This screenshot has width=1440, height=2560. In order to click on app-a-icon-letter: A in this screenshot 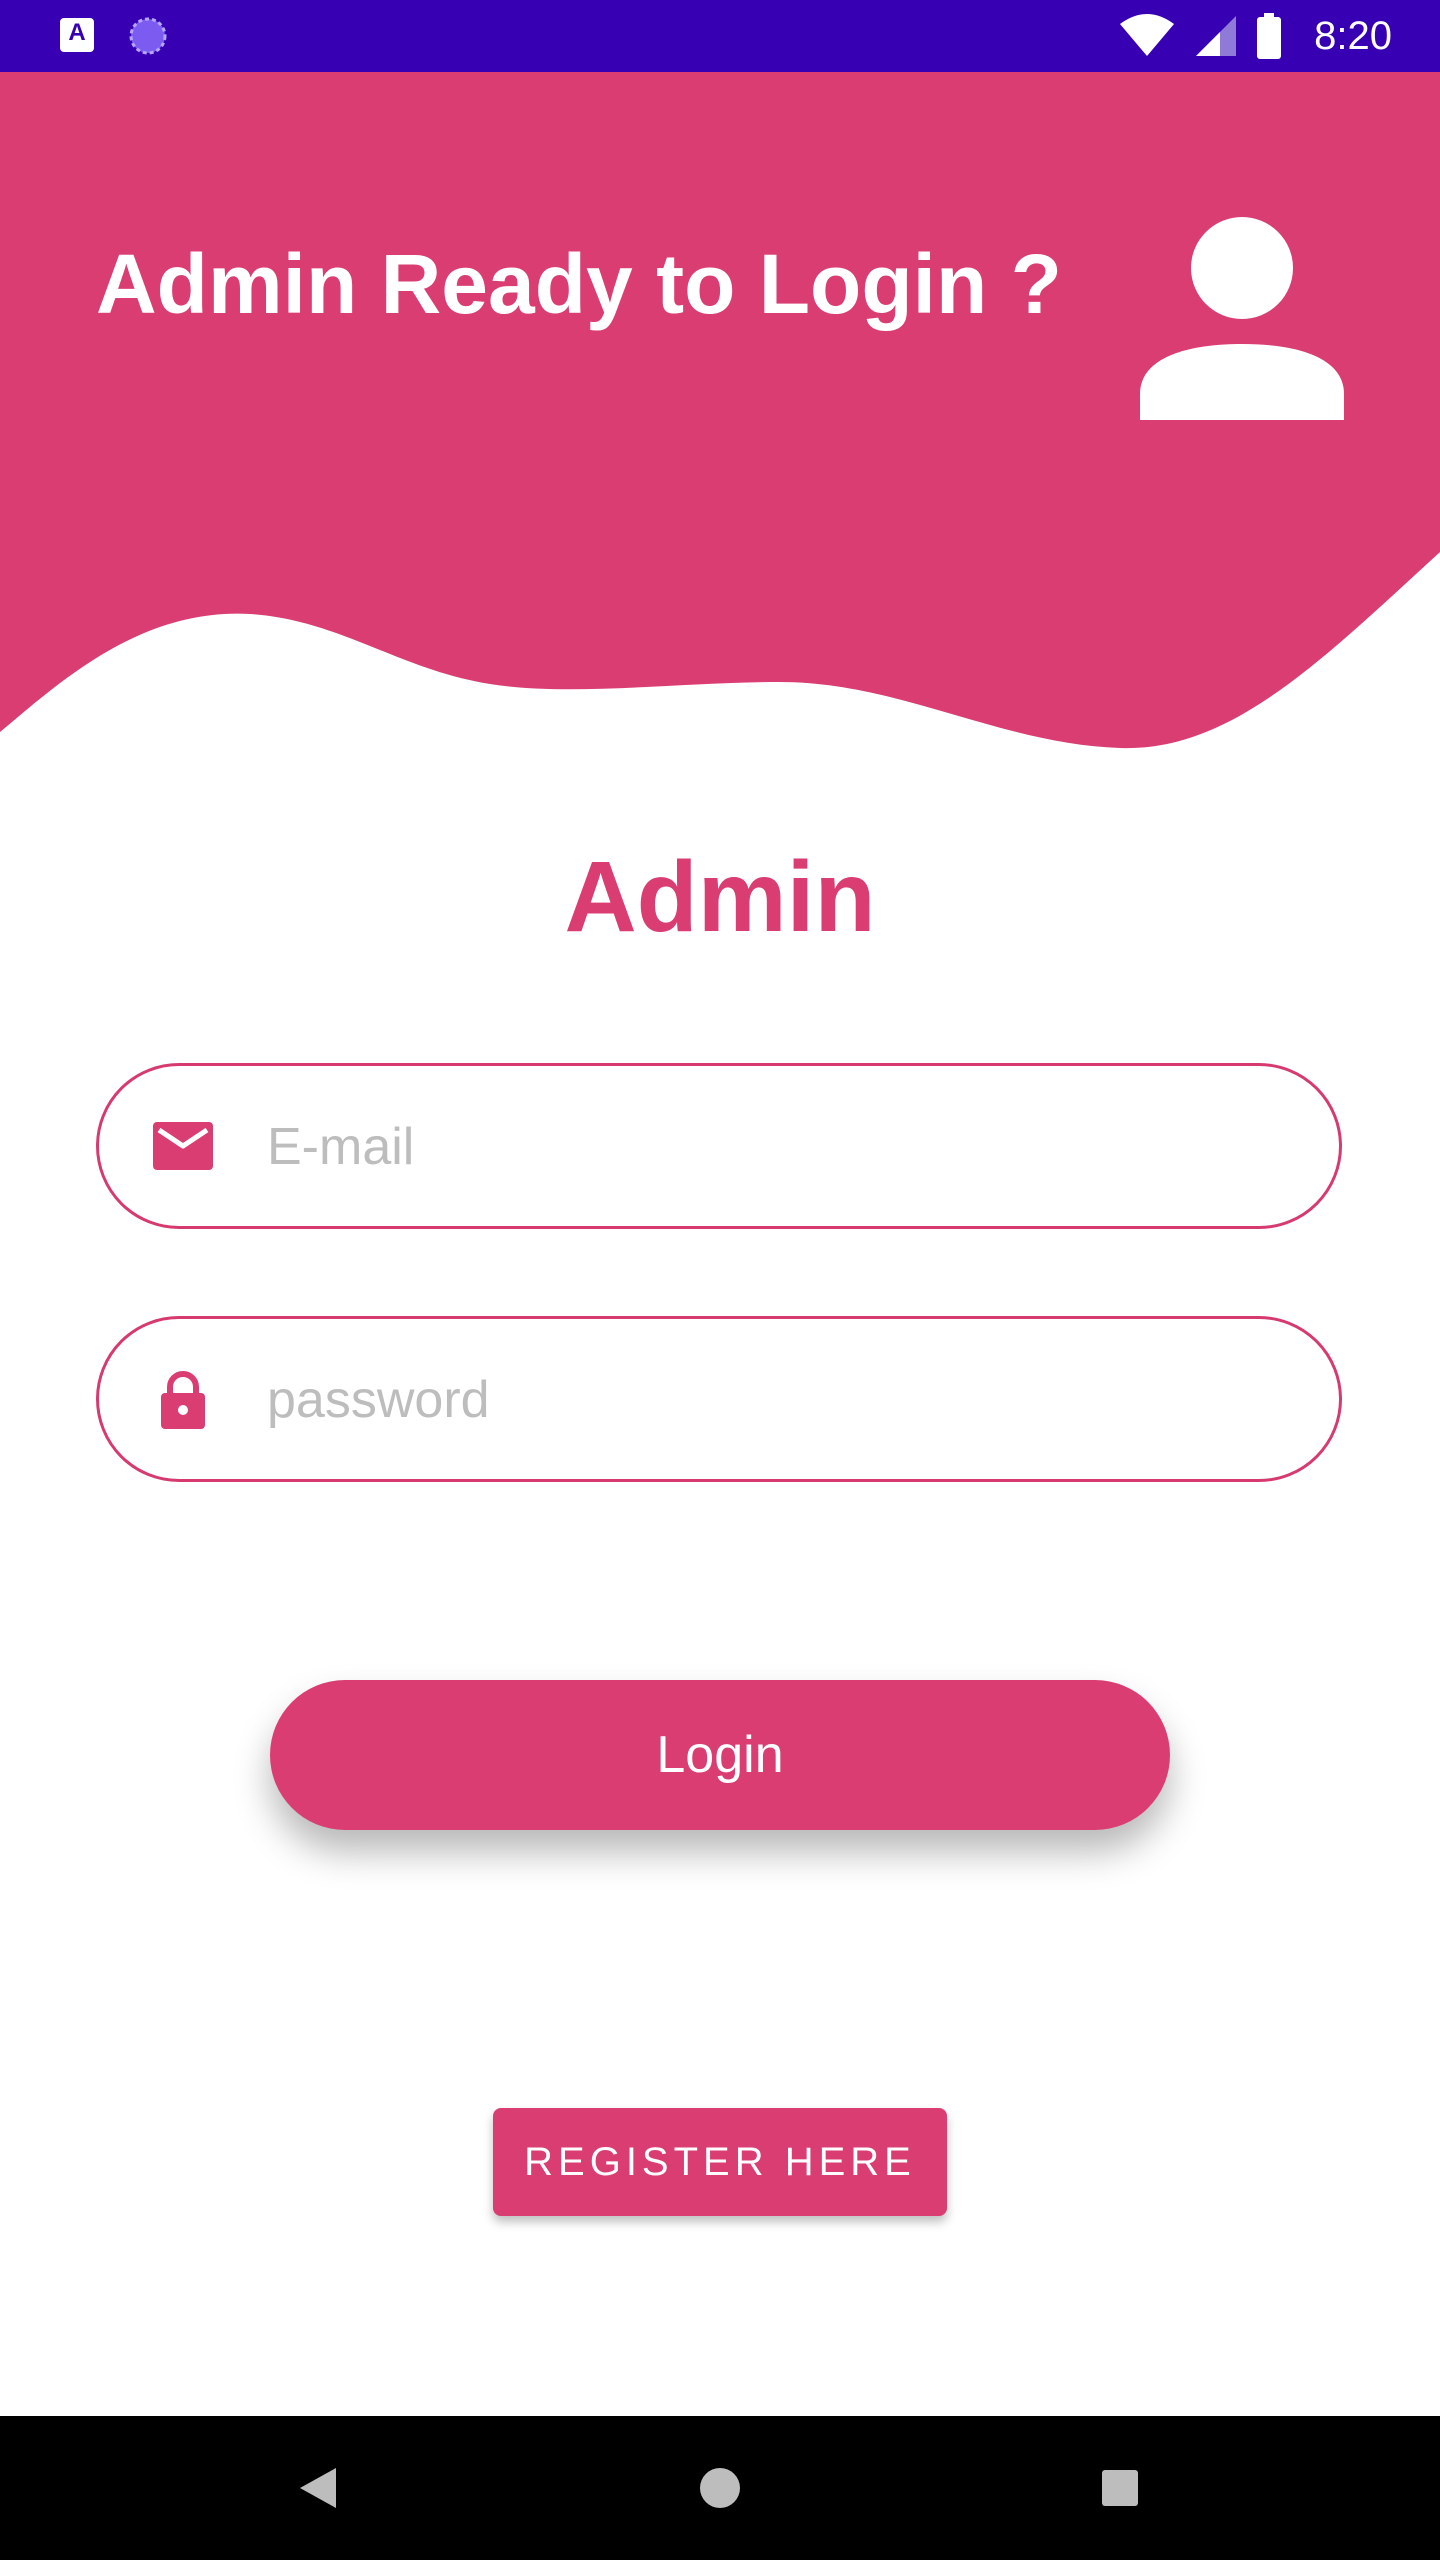, I will do `click(77, 32)`.